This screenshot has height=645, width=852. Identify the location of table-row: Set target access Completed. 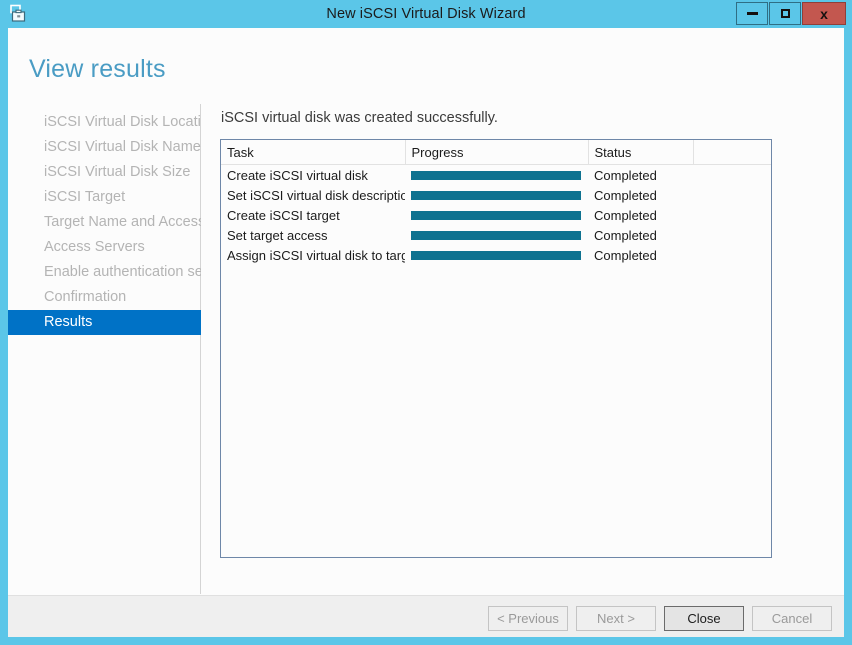
(496, 235).